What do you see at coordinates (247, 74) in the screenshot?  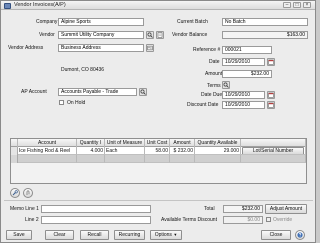 I see `amount-field: $232.00` at bounding box center [247, 74].